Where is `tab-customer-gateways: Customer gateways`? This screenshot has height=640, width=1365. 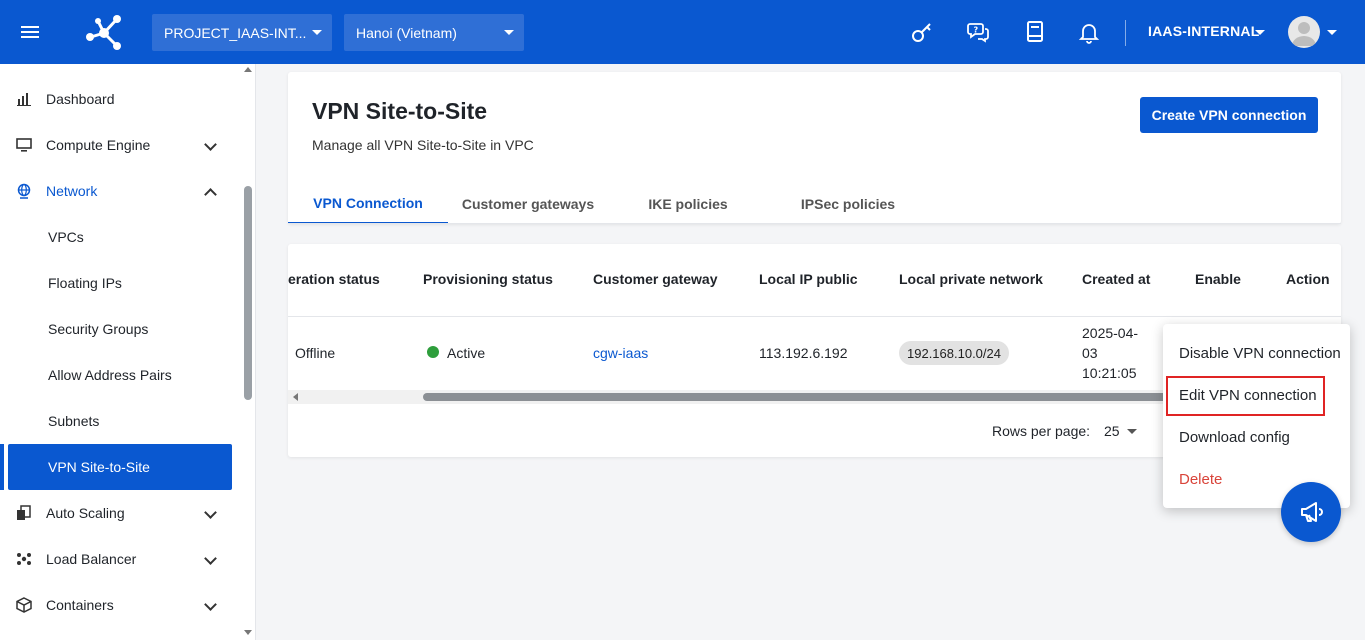 tab-customer-gateways: Customer gateways is located at coordinates (528, 204).